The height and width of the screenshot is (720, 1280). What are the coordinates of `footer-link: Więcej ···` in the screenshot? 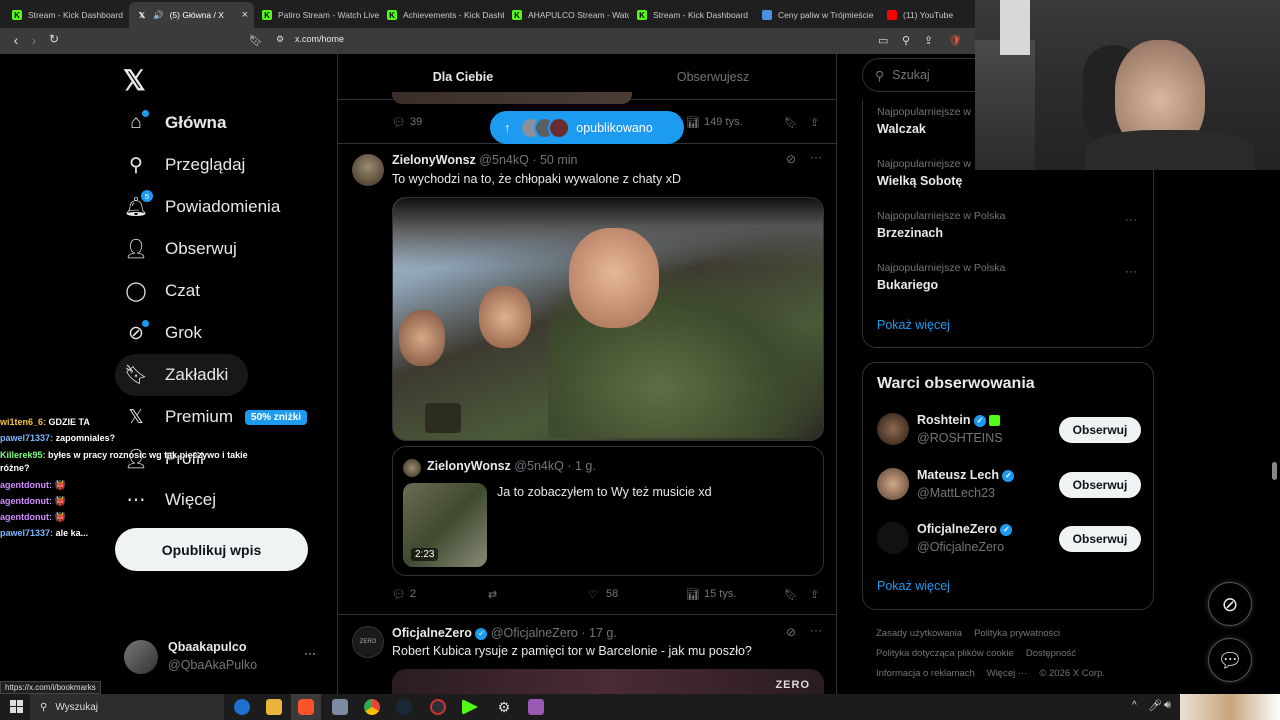 It's located at (1007, 673).